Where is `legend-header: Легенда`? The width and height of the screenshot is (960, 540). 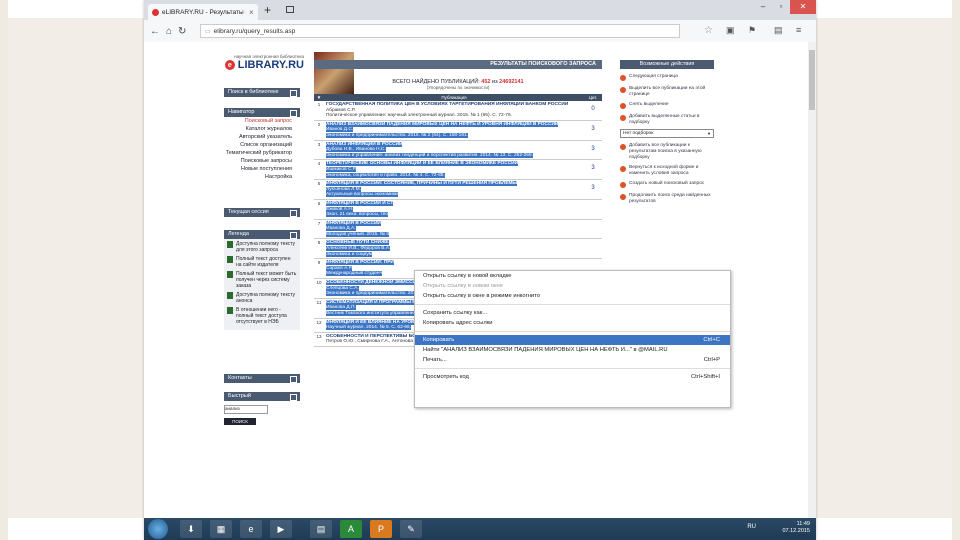
legend-header: Легенда is located at coordinates (262, 234).